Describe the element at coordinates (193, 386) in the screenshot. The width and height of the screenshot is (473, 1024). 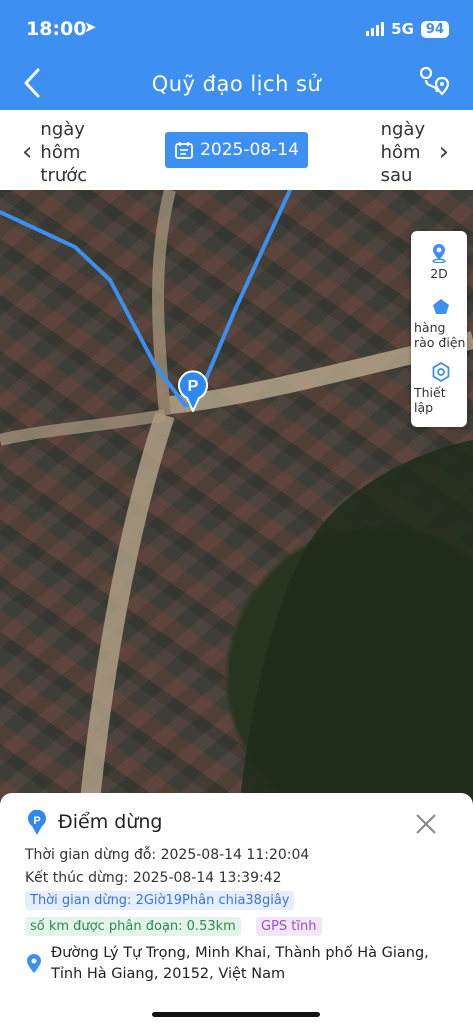
I see `stop-marker-label: P` at that location.